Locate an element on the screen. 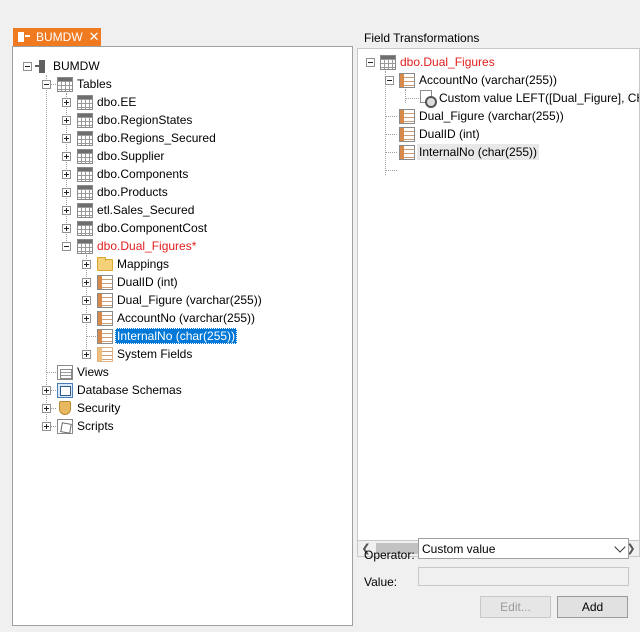 Image resolution: width=640 pixels, height=632 pixels. tree-item-scripts: Scripts is located at coordinates (86, 426).